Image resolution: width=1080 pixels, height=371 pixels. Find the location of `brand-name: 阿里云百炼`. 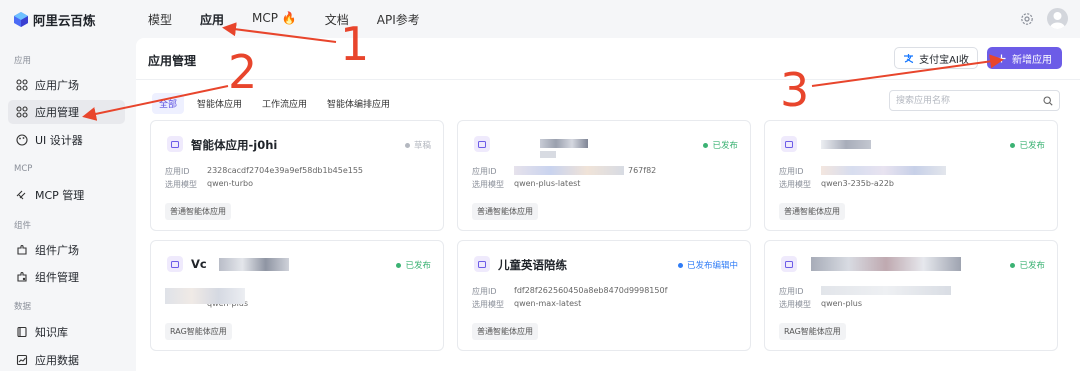

brand-name: 阿里云百炼 is located at coordinates (64, 20).